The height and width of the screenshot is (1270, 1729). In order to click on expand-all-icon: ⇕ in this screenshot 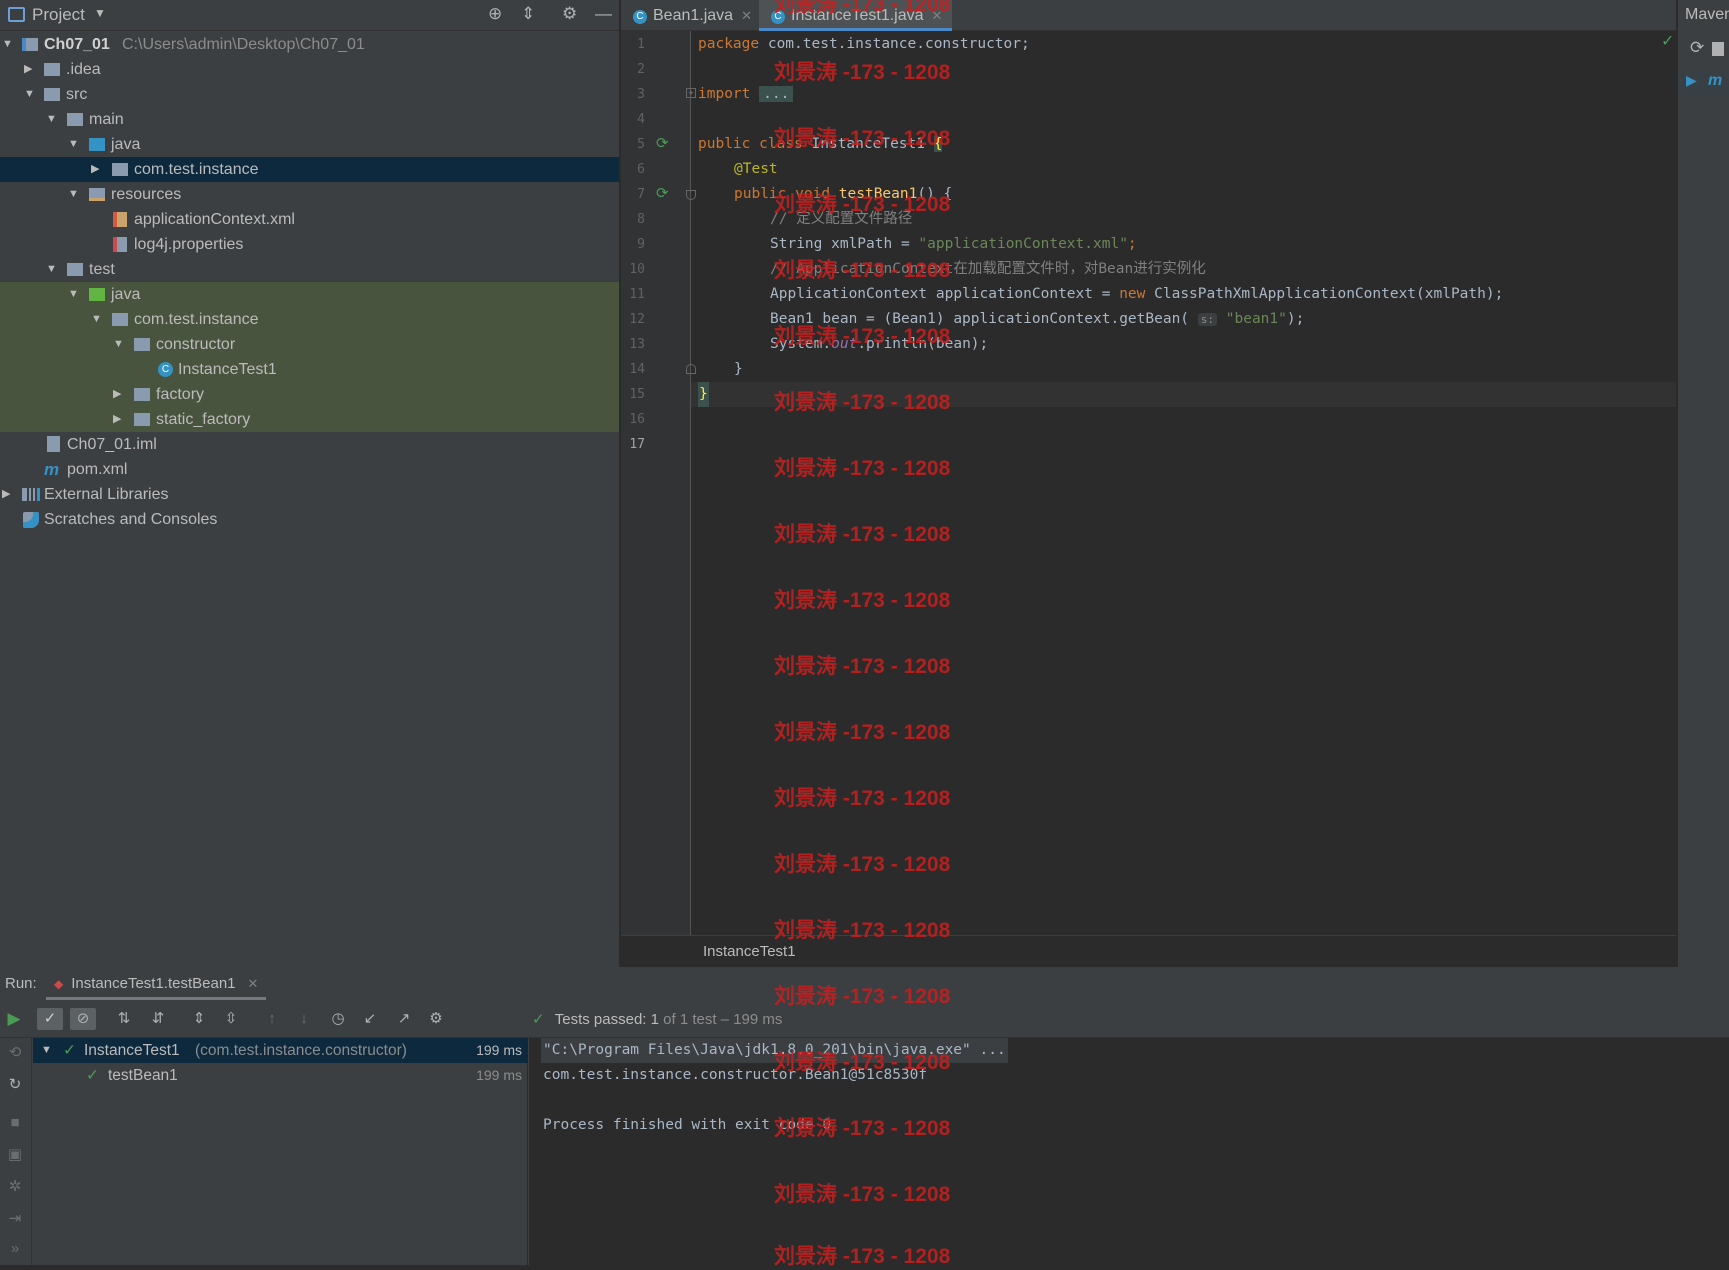, I will do `click(199, 1019)`.